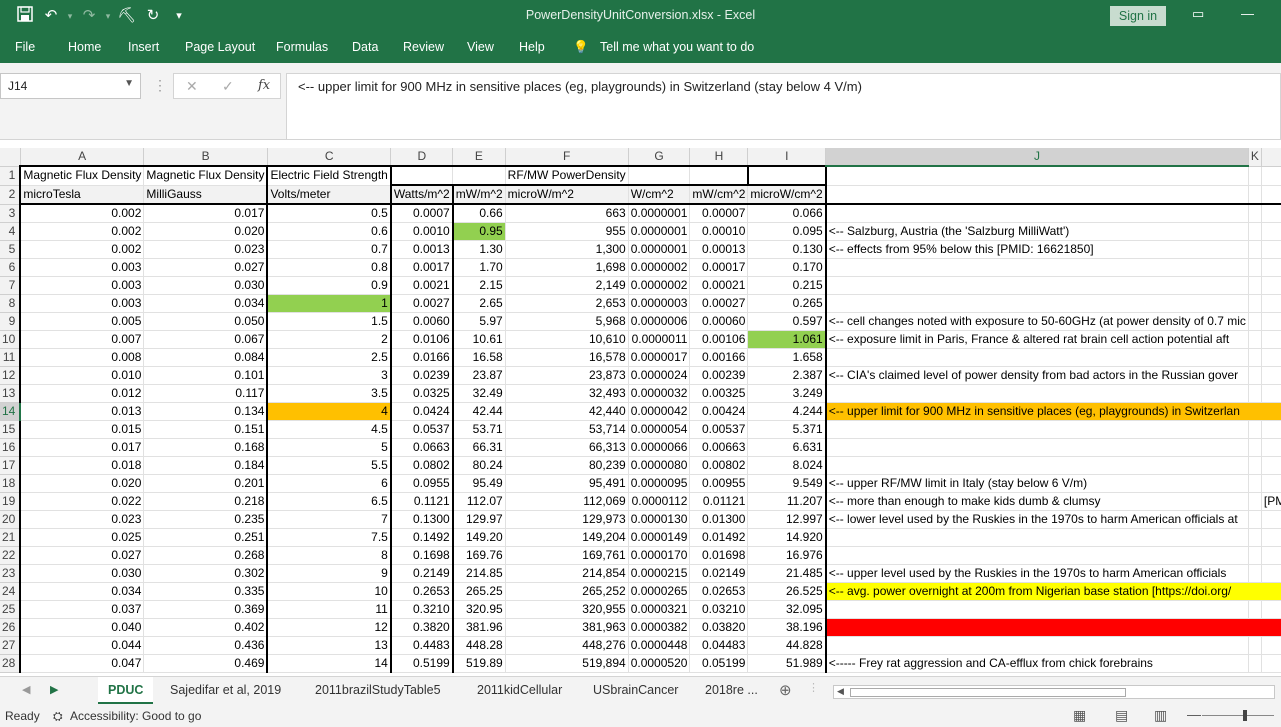 This screenshot has width=1281, height=727. I want to click on cell-c20: 7, so click(329, 519).